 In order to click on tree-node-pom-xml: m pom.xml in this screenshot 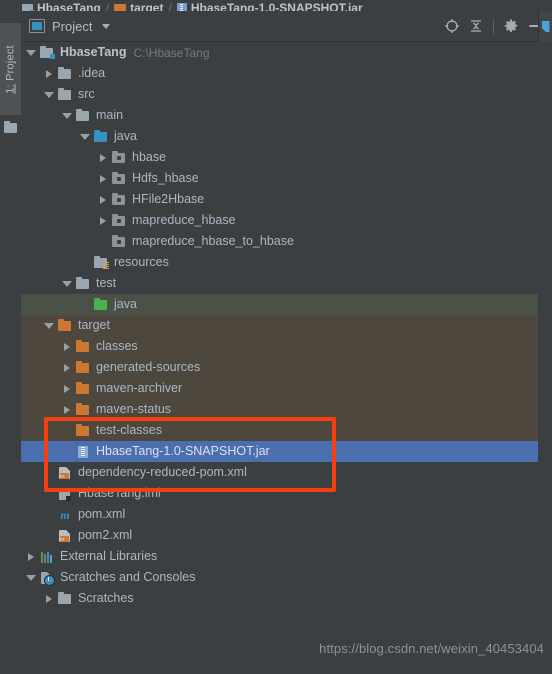, I will do `click(279, 514)`.